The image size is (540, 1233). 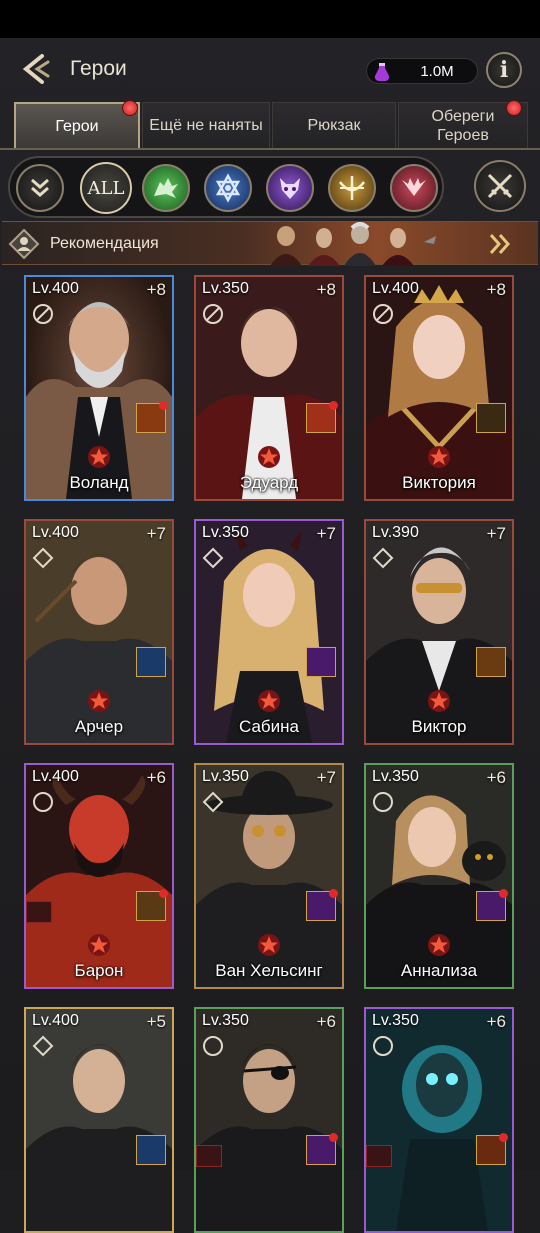 I want to click on hero-name: Сабина, so click(x=269, y=726).